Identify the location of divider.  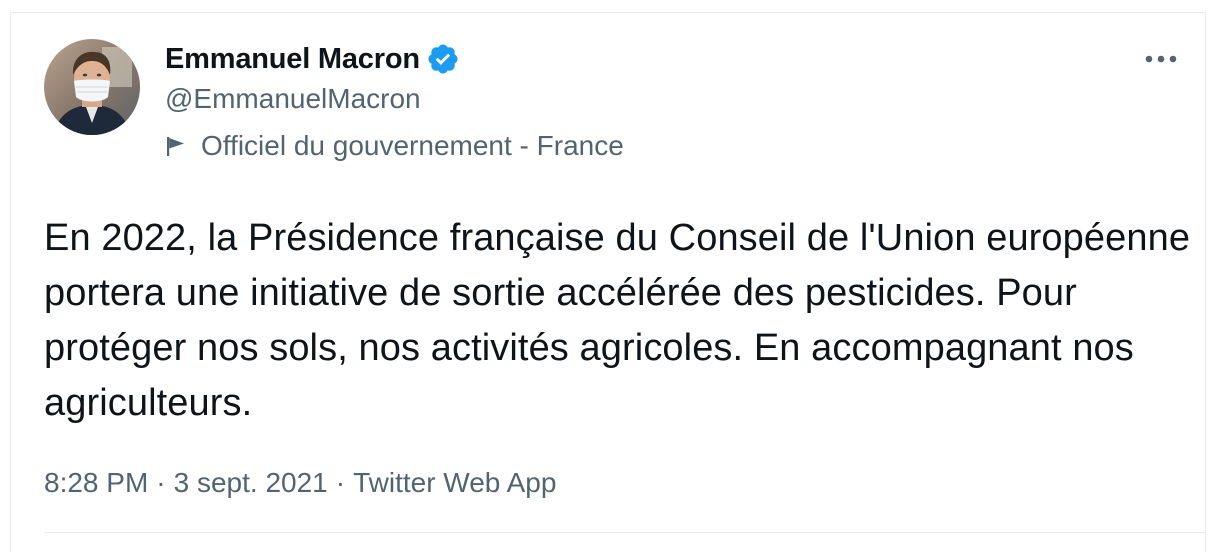
(624, 532).